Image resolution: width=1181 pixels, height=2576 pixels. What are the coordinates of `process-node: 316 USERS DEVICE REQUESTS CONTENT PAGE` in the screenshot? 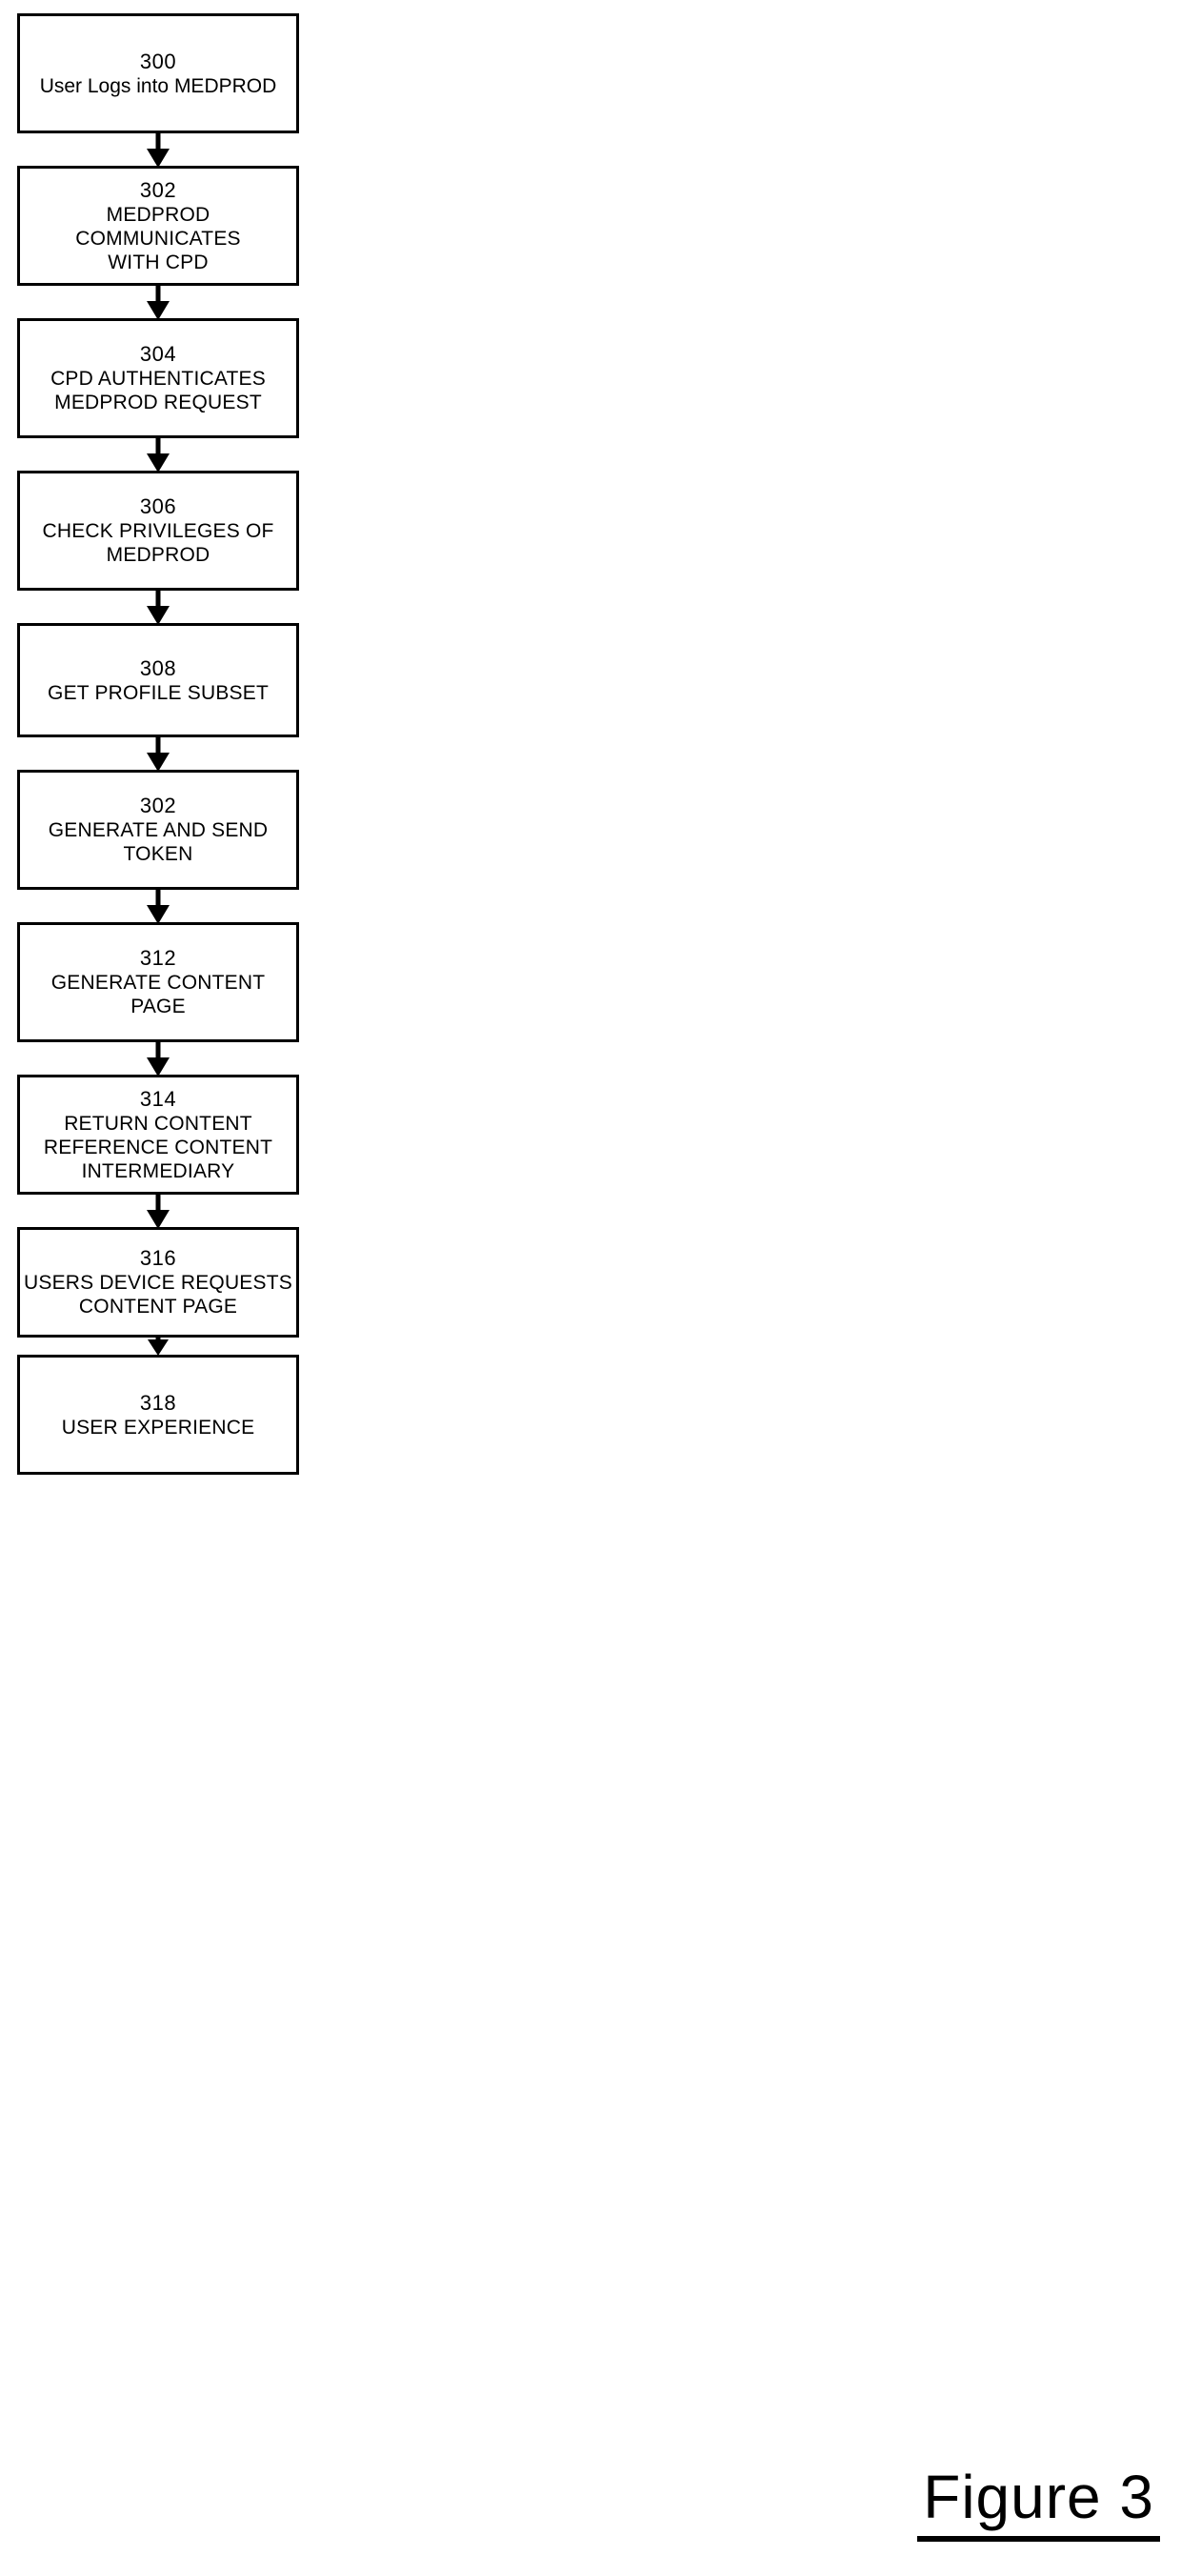 It's located at (158, 1283).